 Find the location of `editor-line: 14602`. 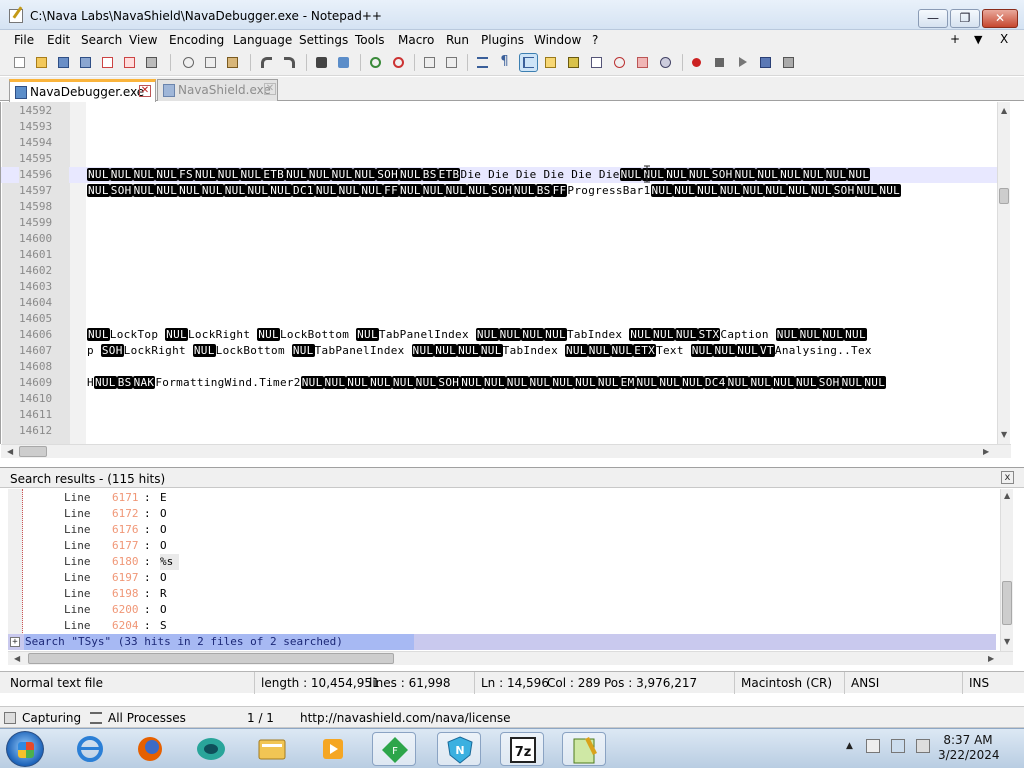

editor-line: 14602 is located at coordinates (501, 271).